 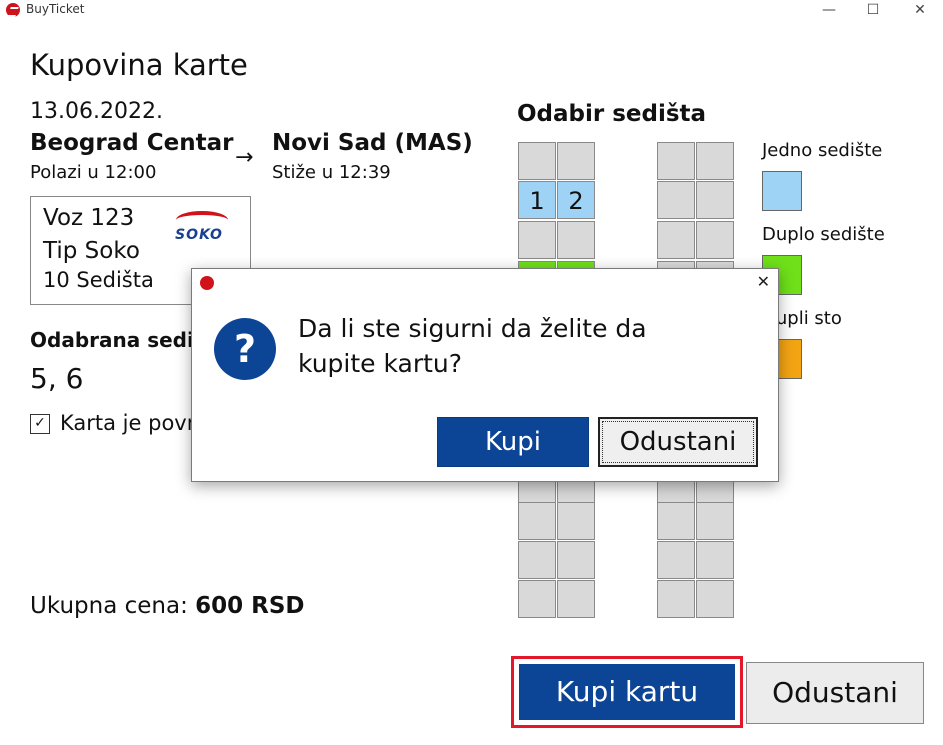 What do you see at coordinates (55, 9) in the screenshot?
I see `window-title: BuyTicket` at bounding box center [55, 9].